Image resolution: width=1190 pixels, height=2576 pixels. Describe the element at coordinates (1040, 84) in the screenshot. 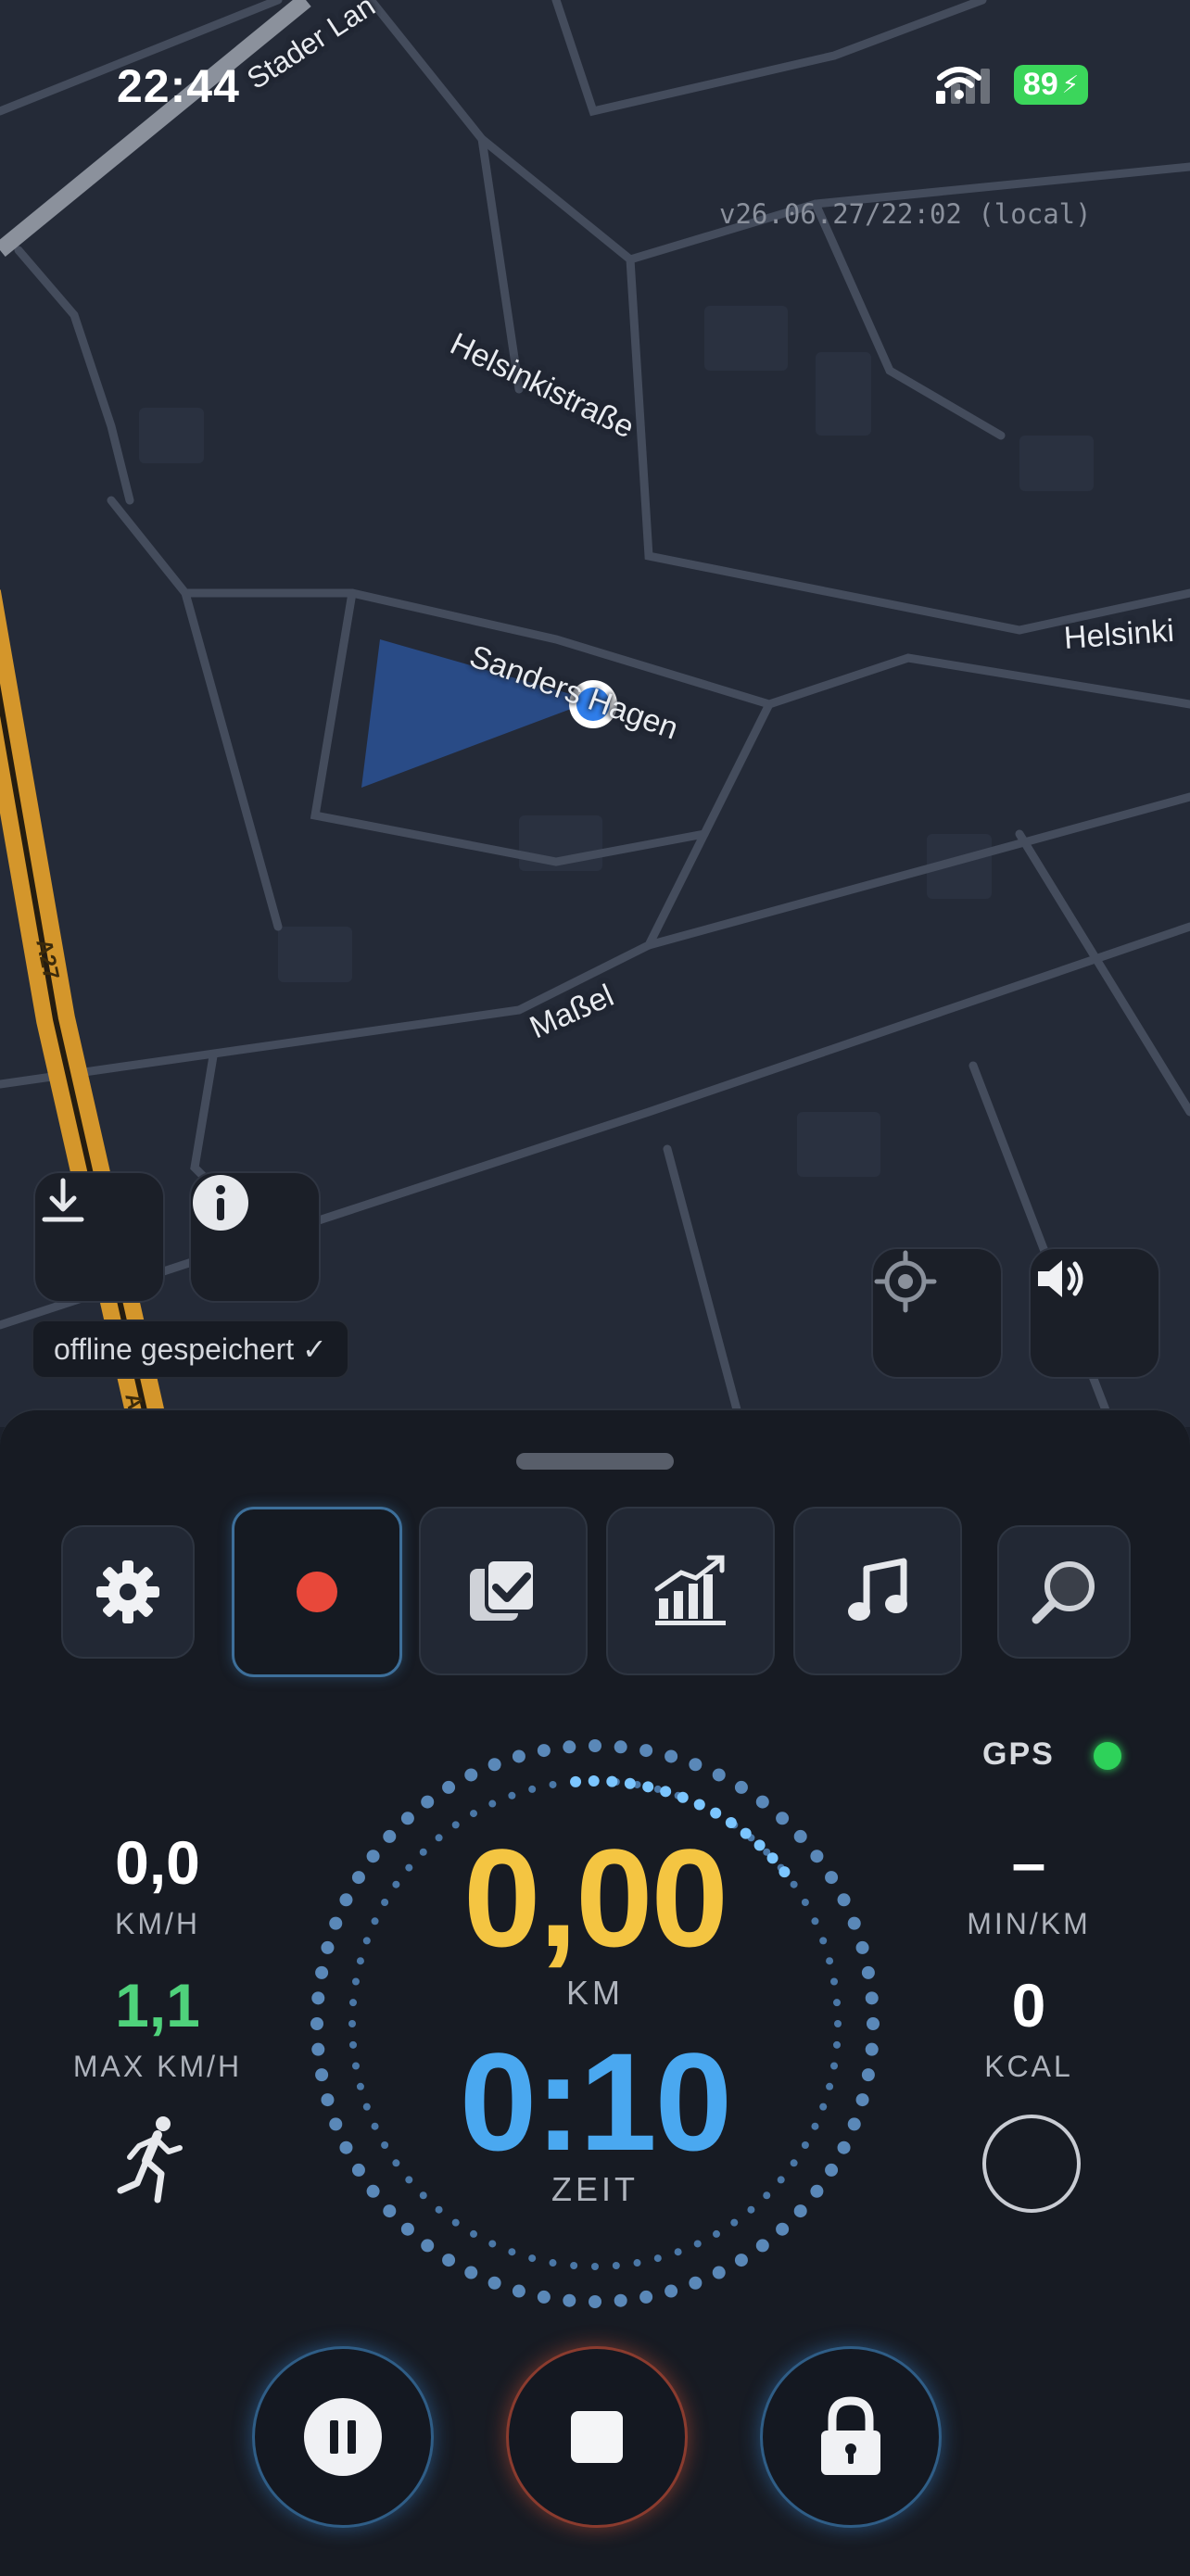

I see `battery-level: 89` at that location.